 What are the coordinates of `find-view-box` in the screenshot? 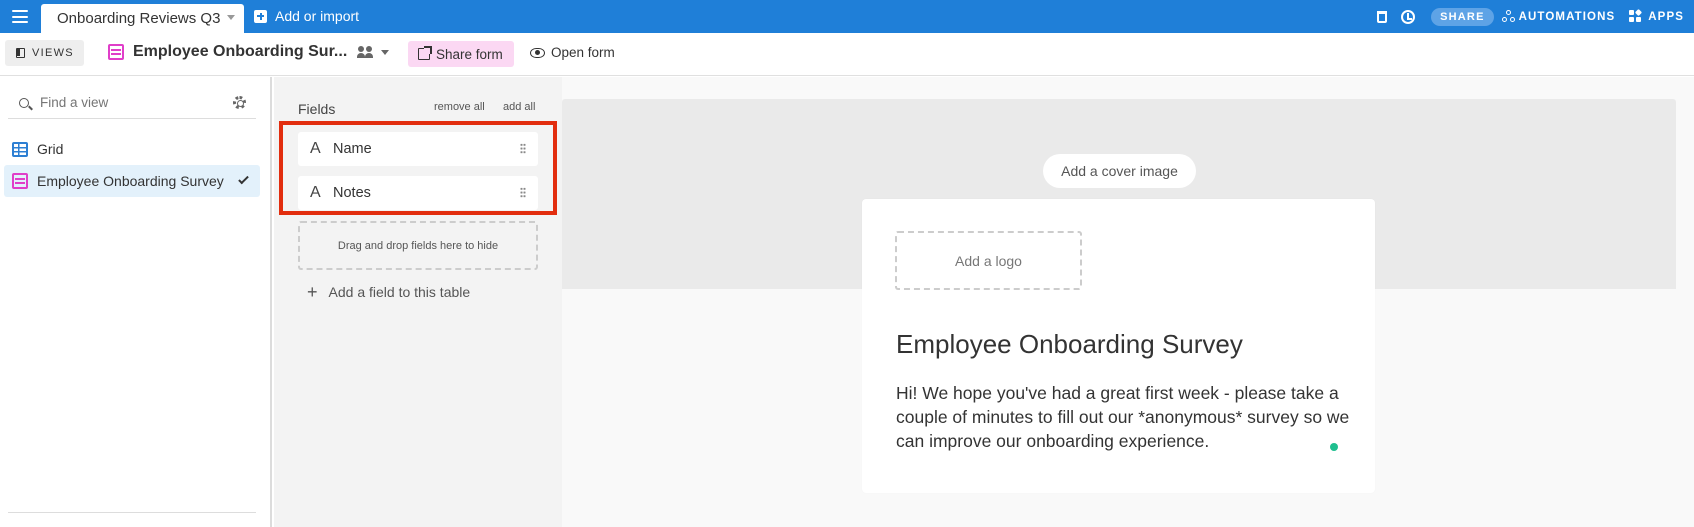 It's located at (132, 103).